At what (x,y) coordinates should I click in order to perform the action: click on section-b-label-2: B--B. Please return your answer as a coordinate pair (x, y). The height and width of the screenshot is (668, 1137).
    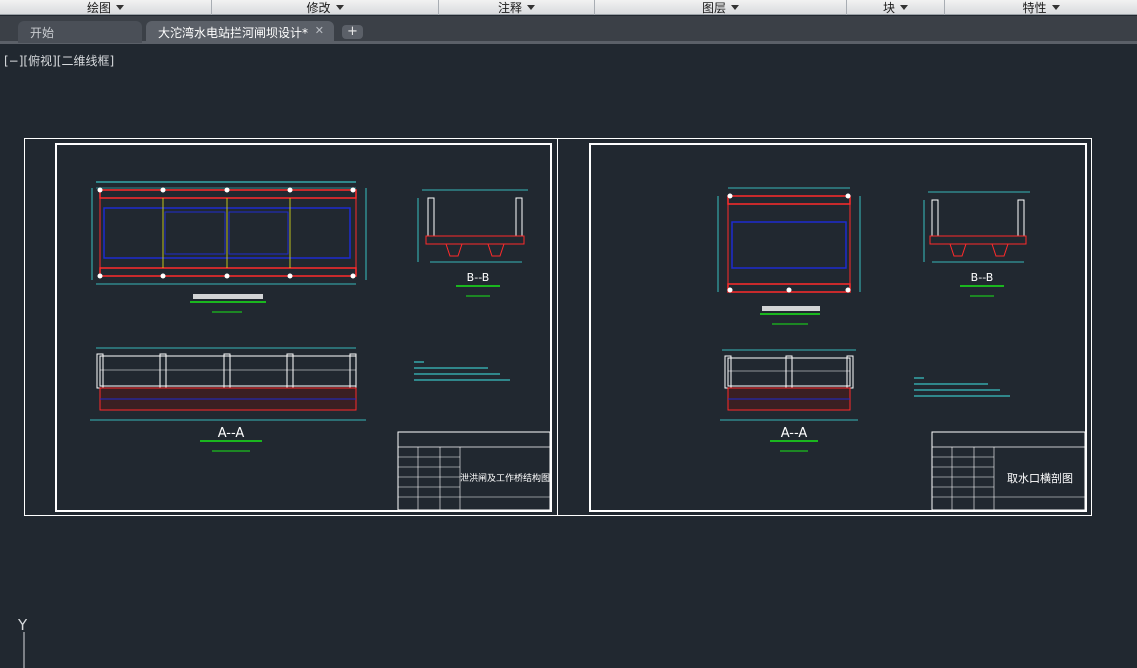
    Looking at the image, I should click on (982, 277).